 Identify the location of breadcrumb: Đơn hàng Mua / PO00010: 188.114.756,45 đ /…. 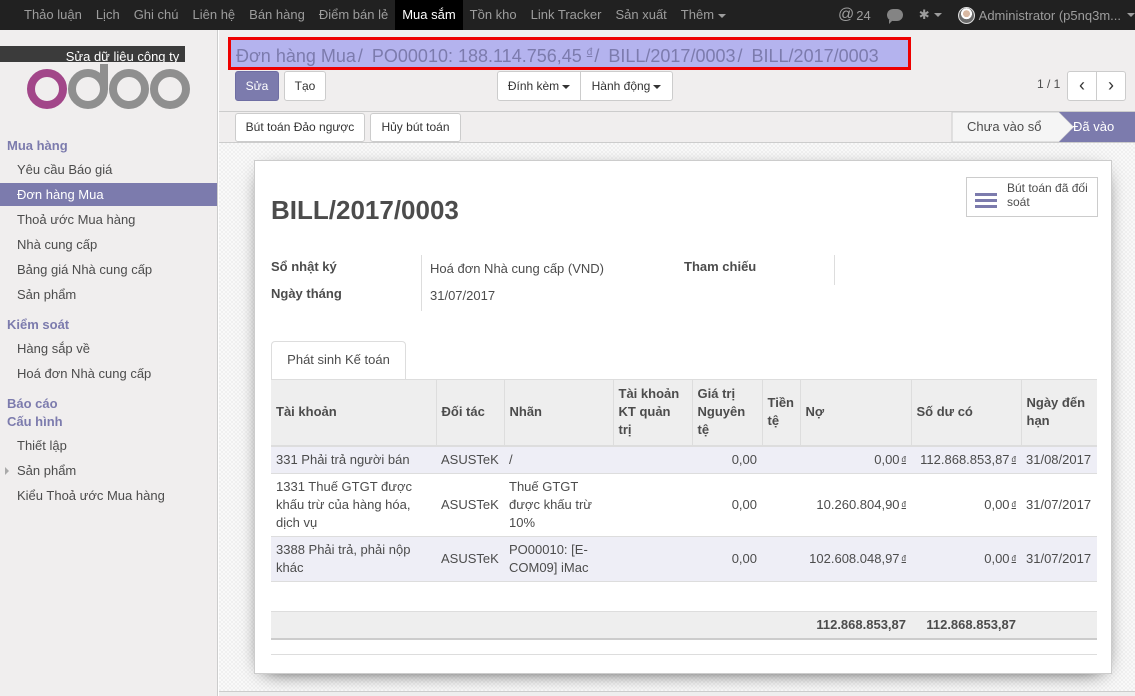
(569, 53).